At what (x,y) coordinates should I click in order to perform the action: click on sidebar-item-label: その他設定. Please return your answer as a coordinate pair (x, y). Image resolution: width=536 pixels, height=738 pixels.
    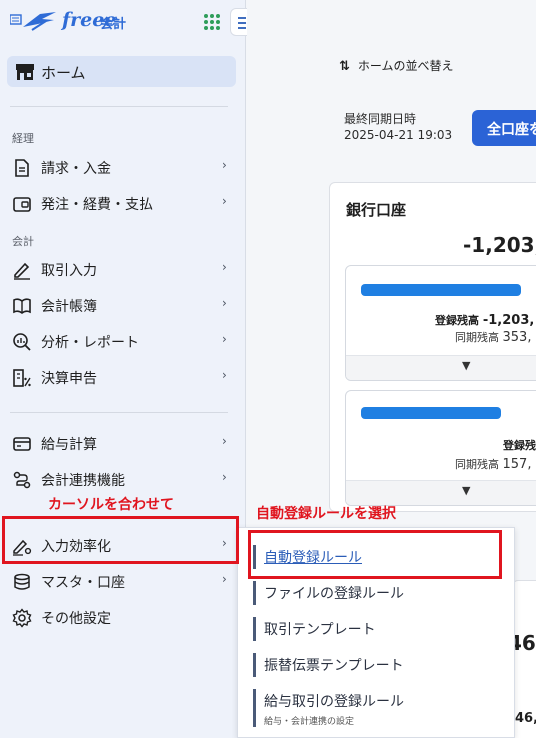
    Looking at the image, I should click on (76, 619).